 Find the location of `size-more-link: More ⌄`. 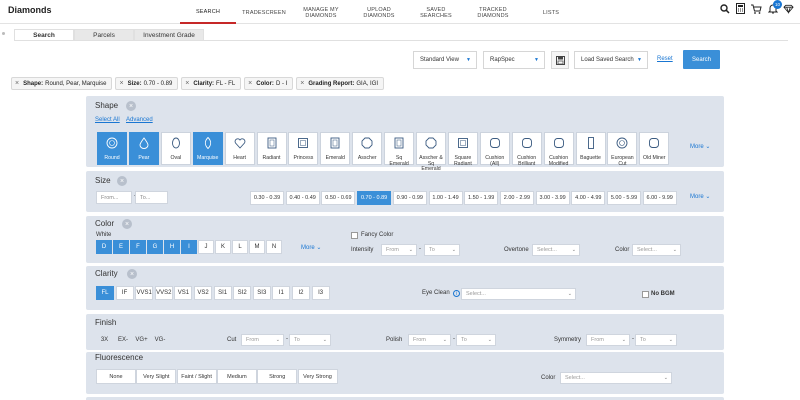

size-more-link: More ⌄ is located at coordinates (700, 196).